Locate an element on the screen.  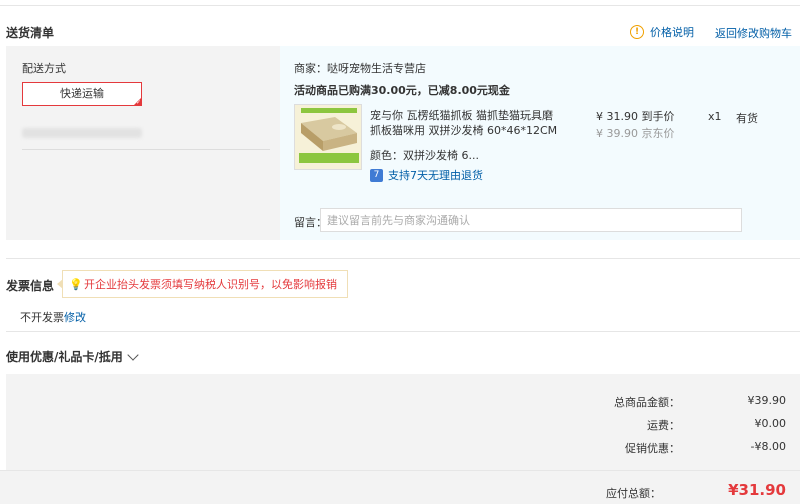
payable-value: ¥31.90 is located at coordinates (757, 490).